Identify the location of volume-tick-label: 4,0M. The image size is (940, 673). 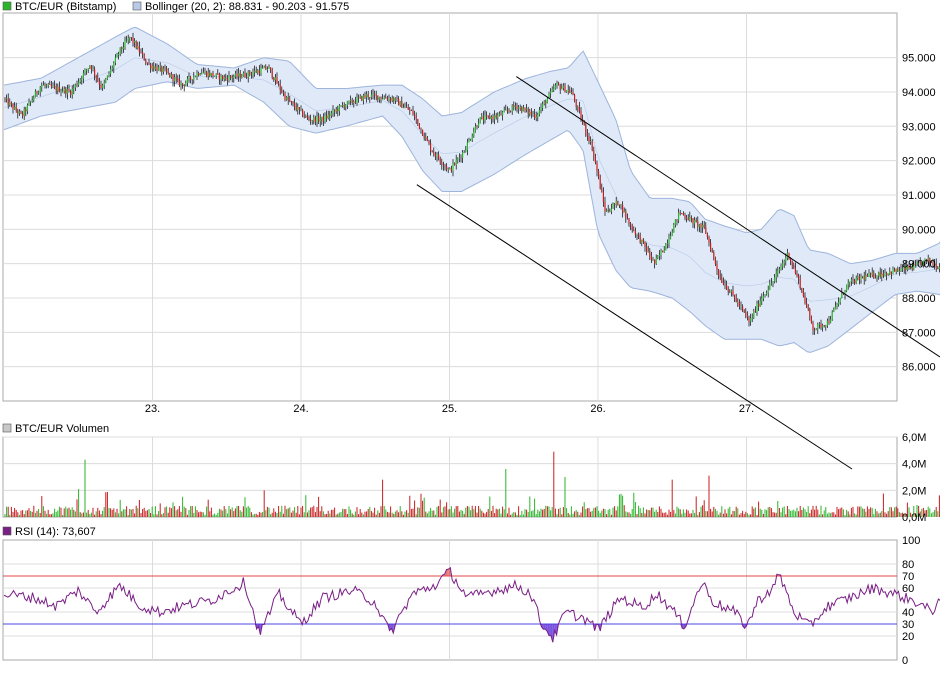
(914, 465).